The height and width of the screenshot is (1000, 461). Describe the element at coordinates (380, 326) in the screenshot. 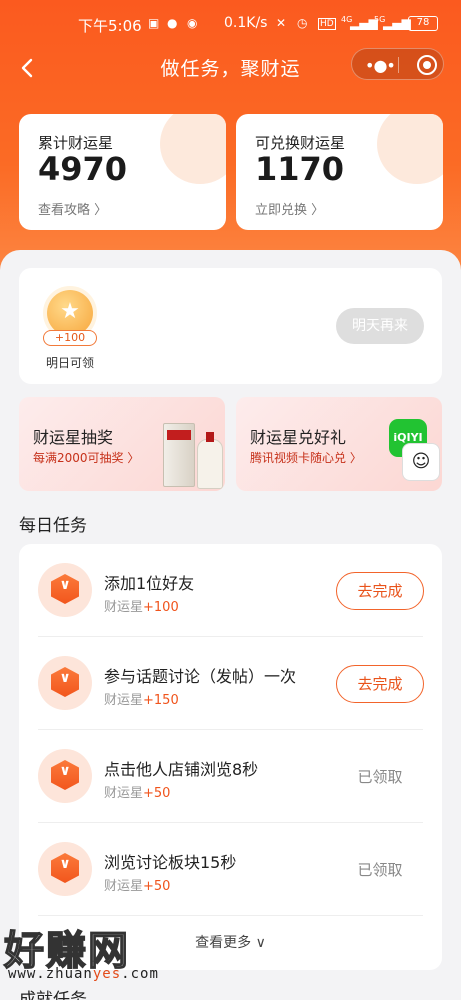

I see `come-back-tomorrow-button: 明天再来` at that location.